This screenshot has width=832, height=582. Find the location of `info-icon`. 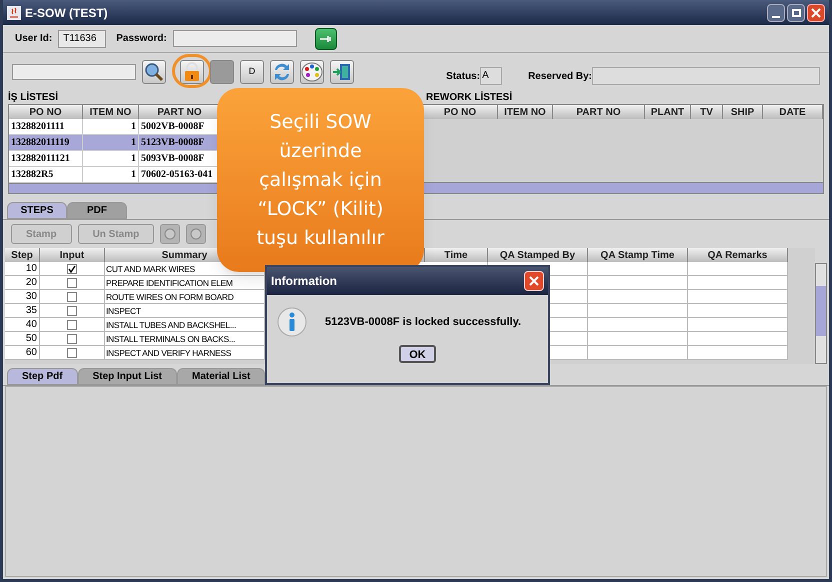

info-icon is located at coordinates (292, 322).